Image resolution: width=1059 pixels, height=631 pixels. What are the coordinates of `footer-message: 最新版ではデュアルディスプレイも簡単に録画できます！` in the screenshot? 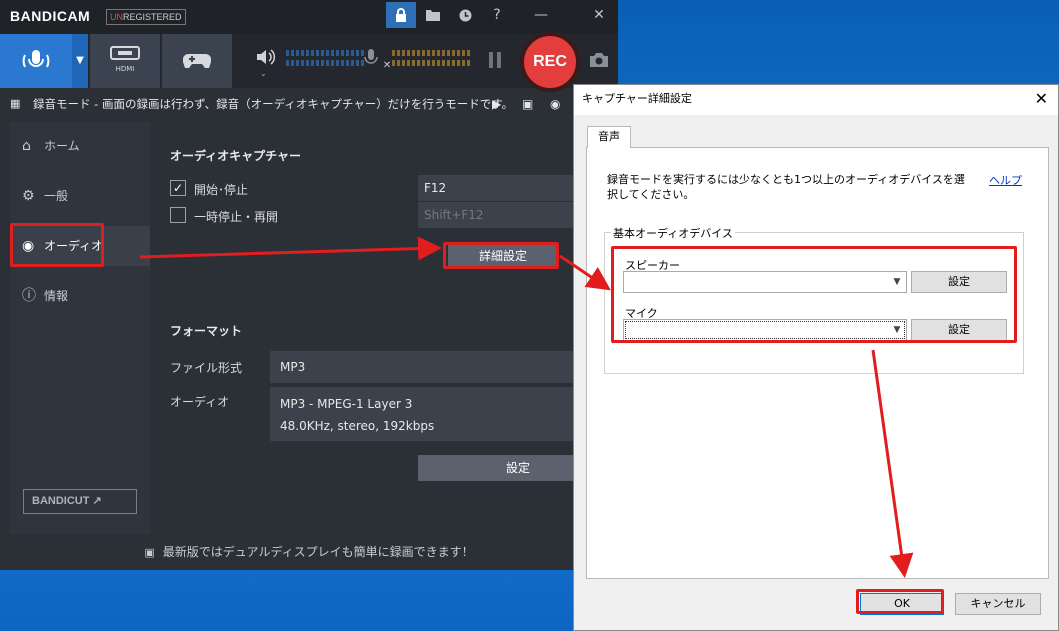 It's located at (318, 552).